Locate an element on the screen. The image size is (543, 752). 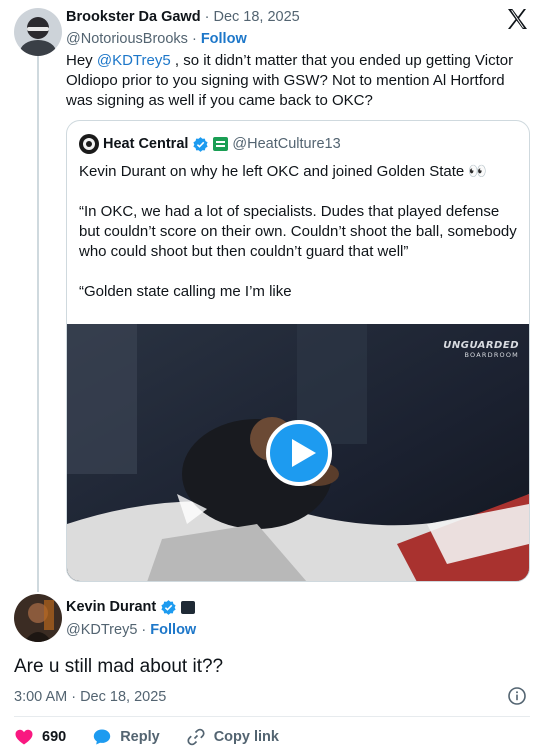
heart-icon is located at coordinates (24, 737).